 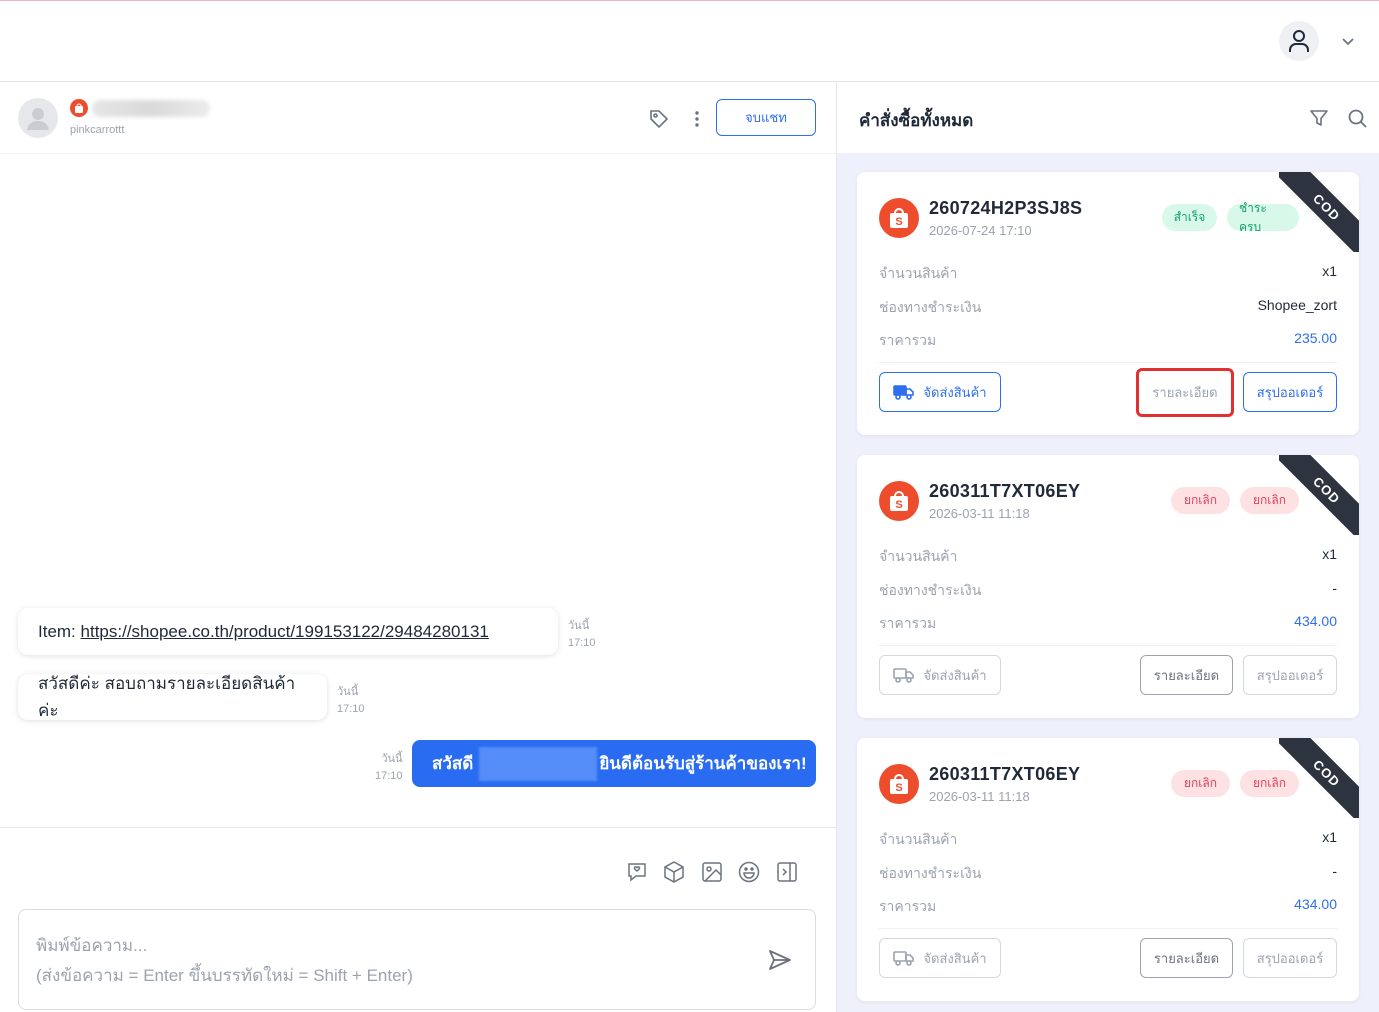 I want to click on message-bubble-outgoing: สวัสดี ยินดีต้อนรับสู่ร้านค้าของเรา!, so click(x=614, y=763).